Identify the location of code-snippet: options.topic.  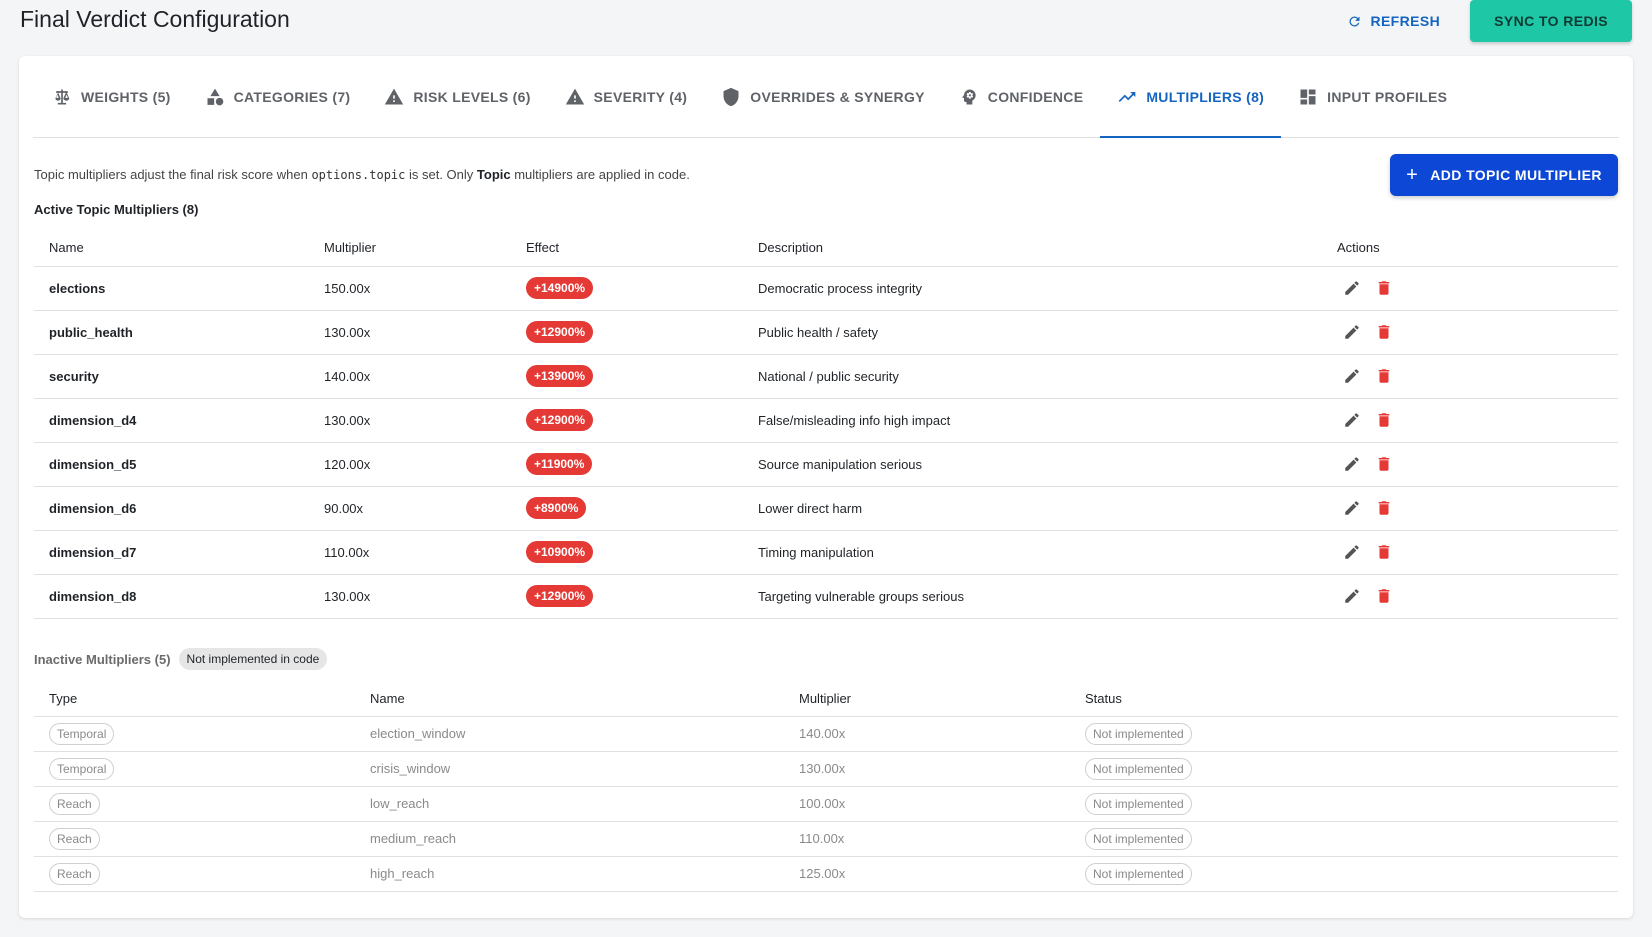
(358, 175).